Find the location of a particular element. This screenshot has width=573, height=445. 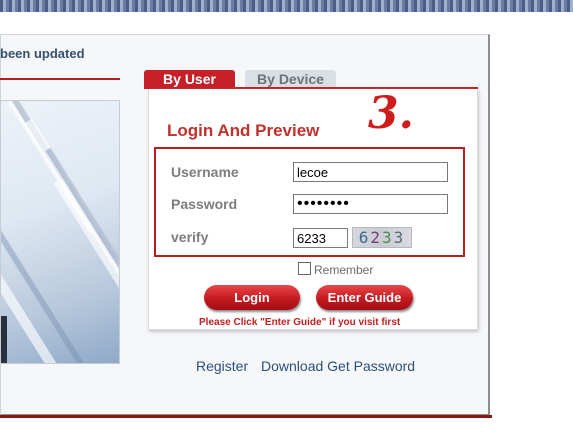

tab-by-user: By User is located at coordinates (189, 79).